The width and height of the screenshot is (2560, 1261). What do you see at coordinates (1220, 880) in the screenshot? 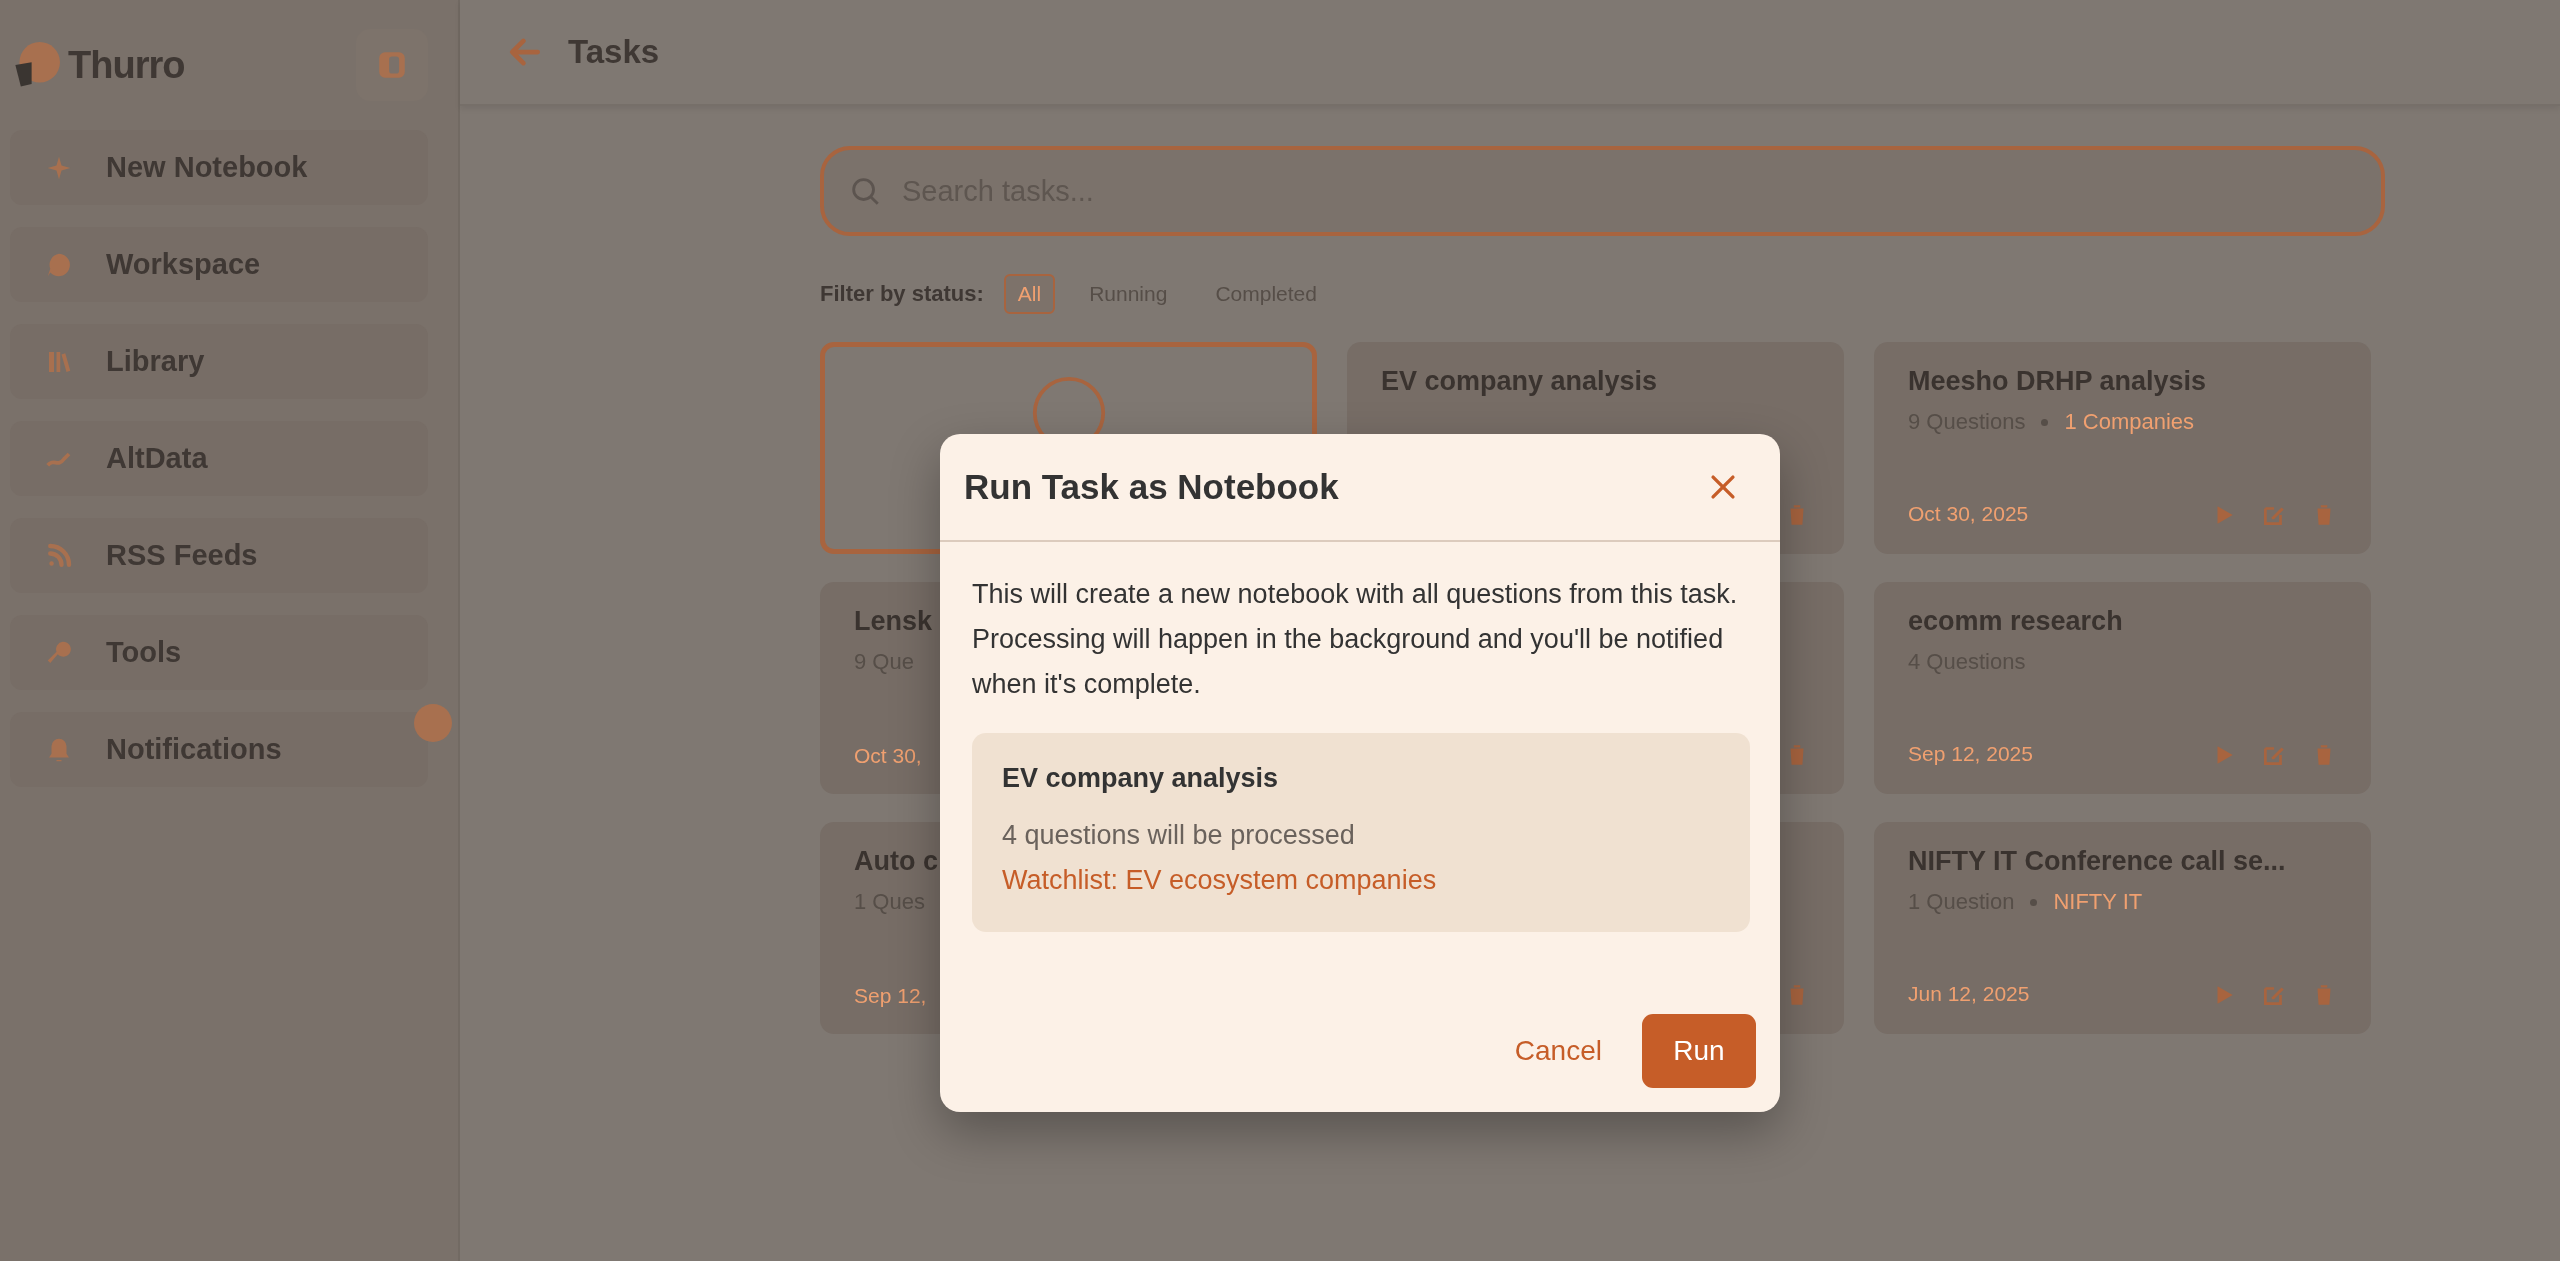
I see `watchlist-label: Watchlist: EV ecosystem companies` at bounding box center [1220, 880].